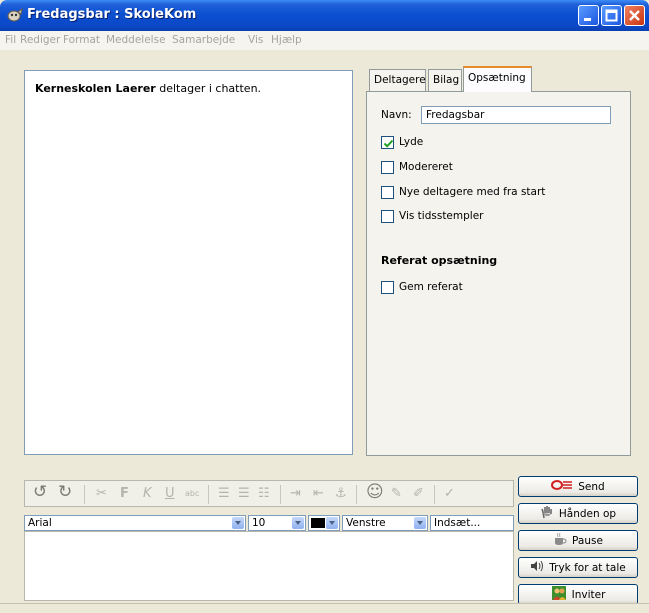 This screenshot has height=613, width=649. What do you see at coordinates (95, 88) in the screenshot?
I see `chat-sender: Kerneskolen Laerer` at bounding box center [95, 88].